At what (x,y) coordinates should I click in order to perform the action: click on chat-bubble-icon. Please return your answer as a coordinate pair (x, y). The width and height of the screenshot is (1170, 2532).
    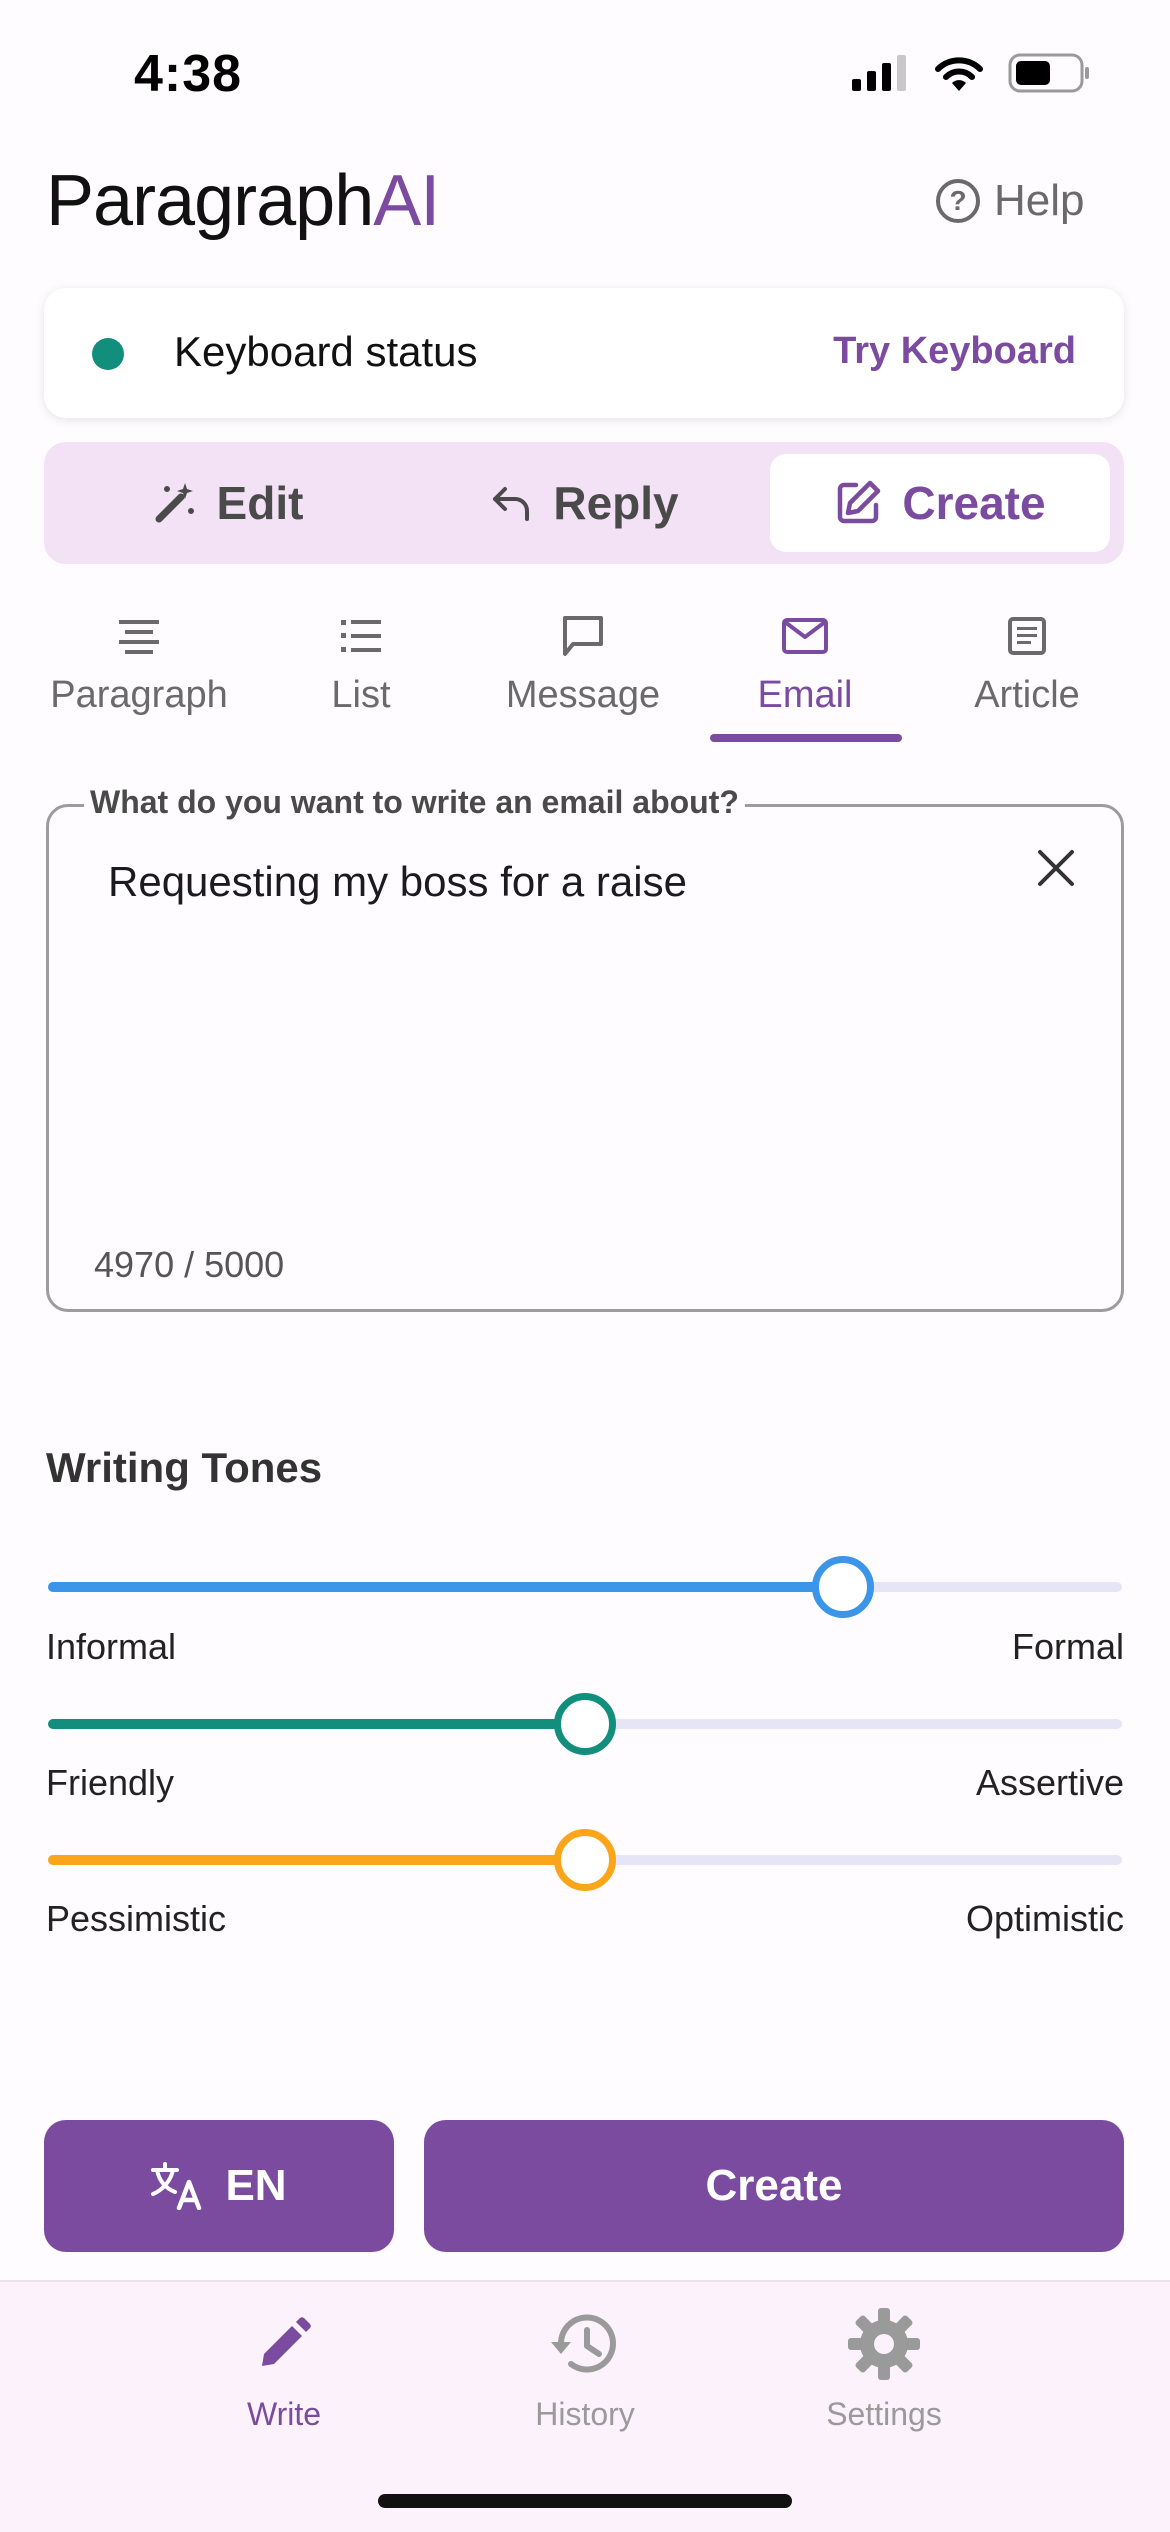
    Looking at the image, I should click on (583, 636).